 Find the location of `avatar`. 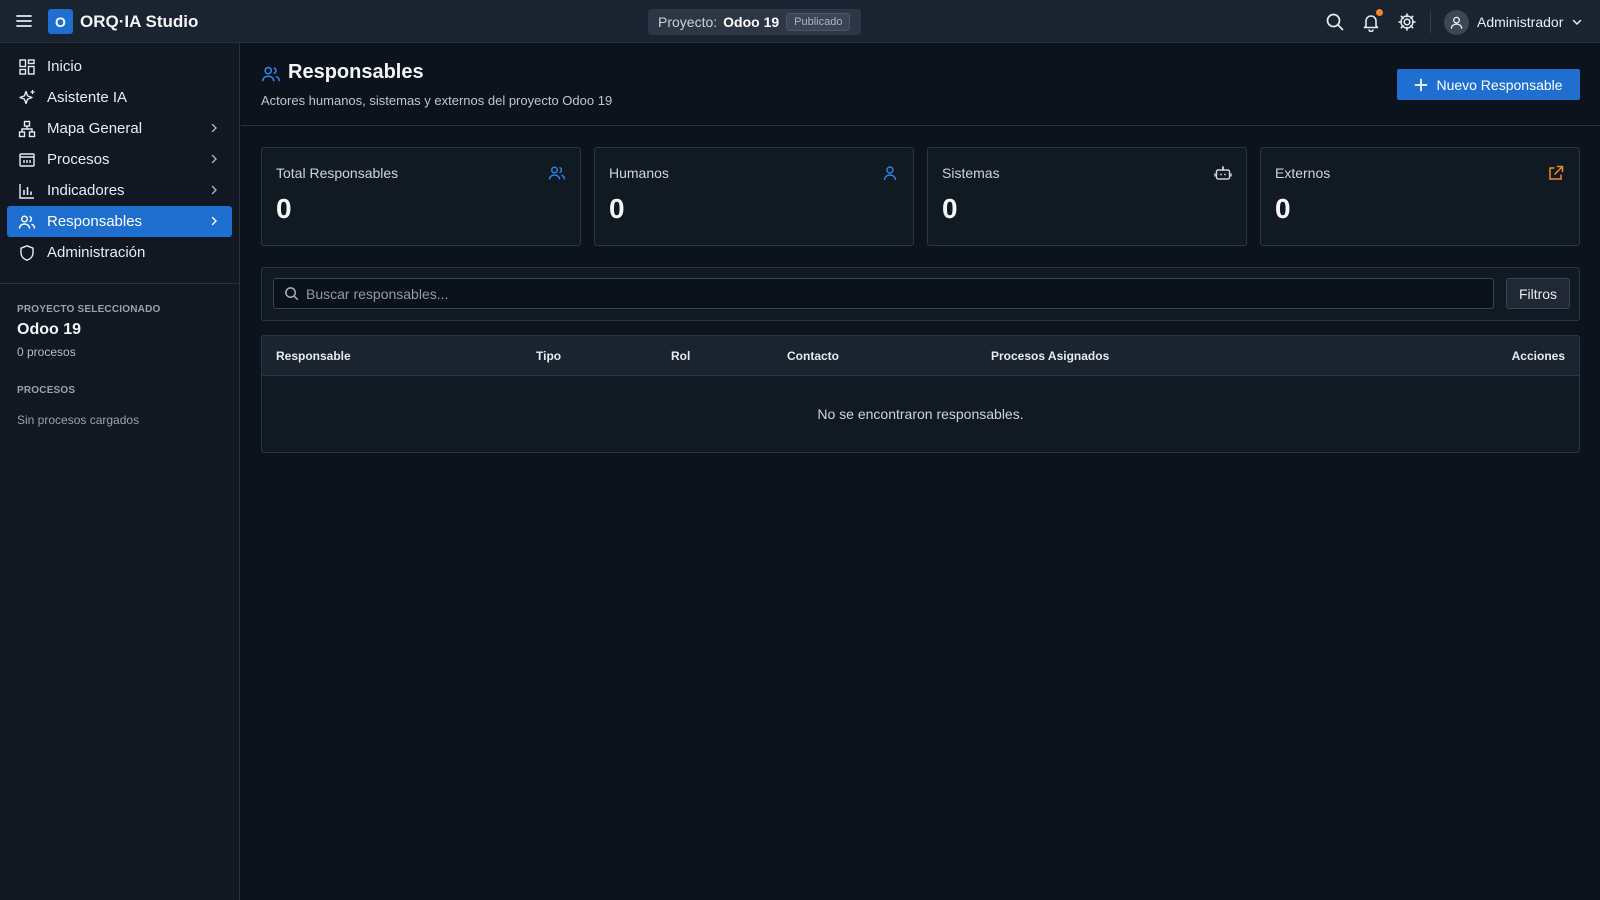

avatar is located at coordinates (1456, 22).